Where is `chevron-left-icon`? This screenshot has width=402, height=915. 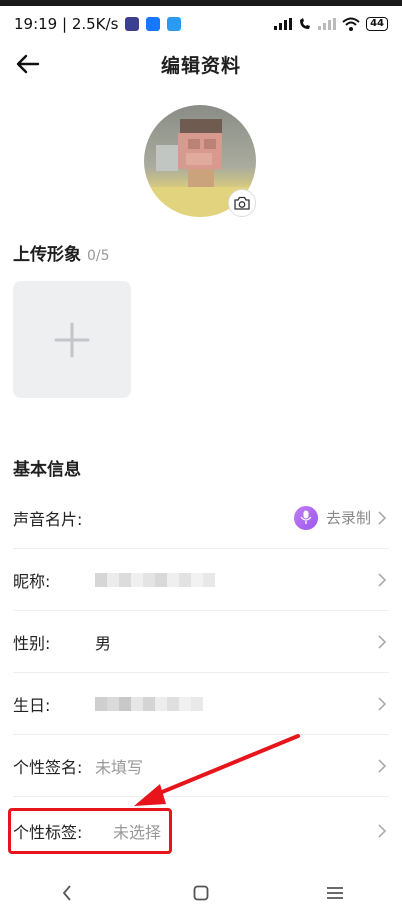
chevron-left-icon is located at coordinates (66, 892).